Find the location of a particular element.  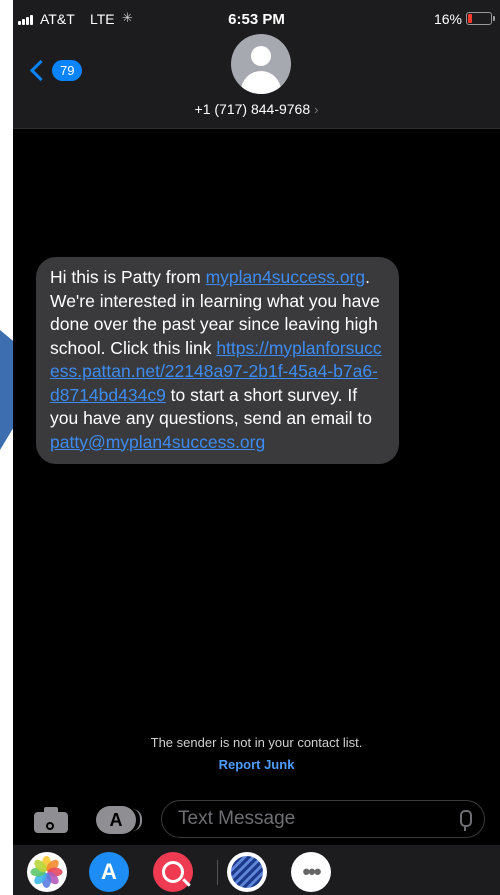

compose-bar: A Text Message is located at coordinates (256, 820).